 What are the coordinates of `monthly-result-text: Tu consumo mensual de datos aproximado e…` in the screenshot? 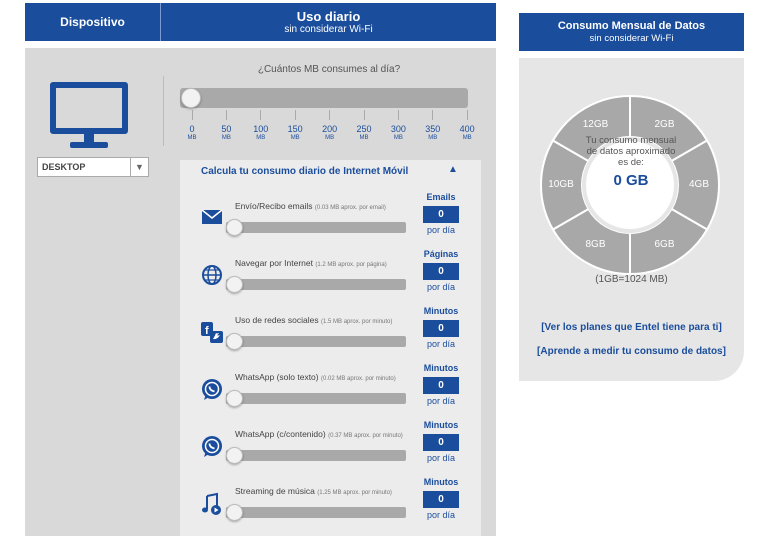 It's located at (631, 151).